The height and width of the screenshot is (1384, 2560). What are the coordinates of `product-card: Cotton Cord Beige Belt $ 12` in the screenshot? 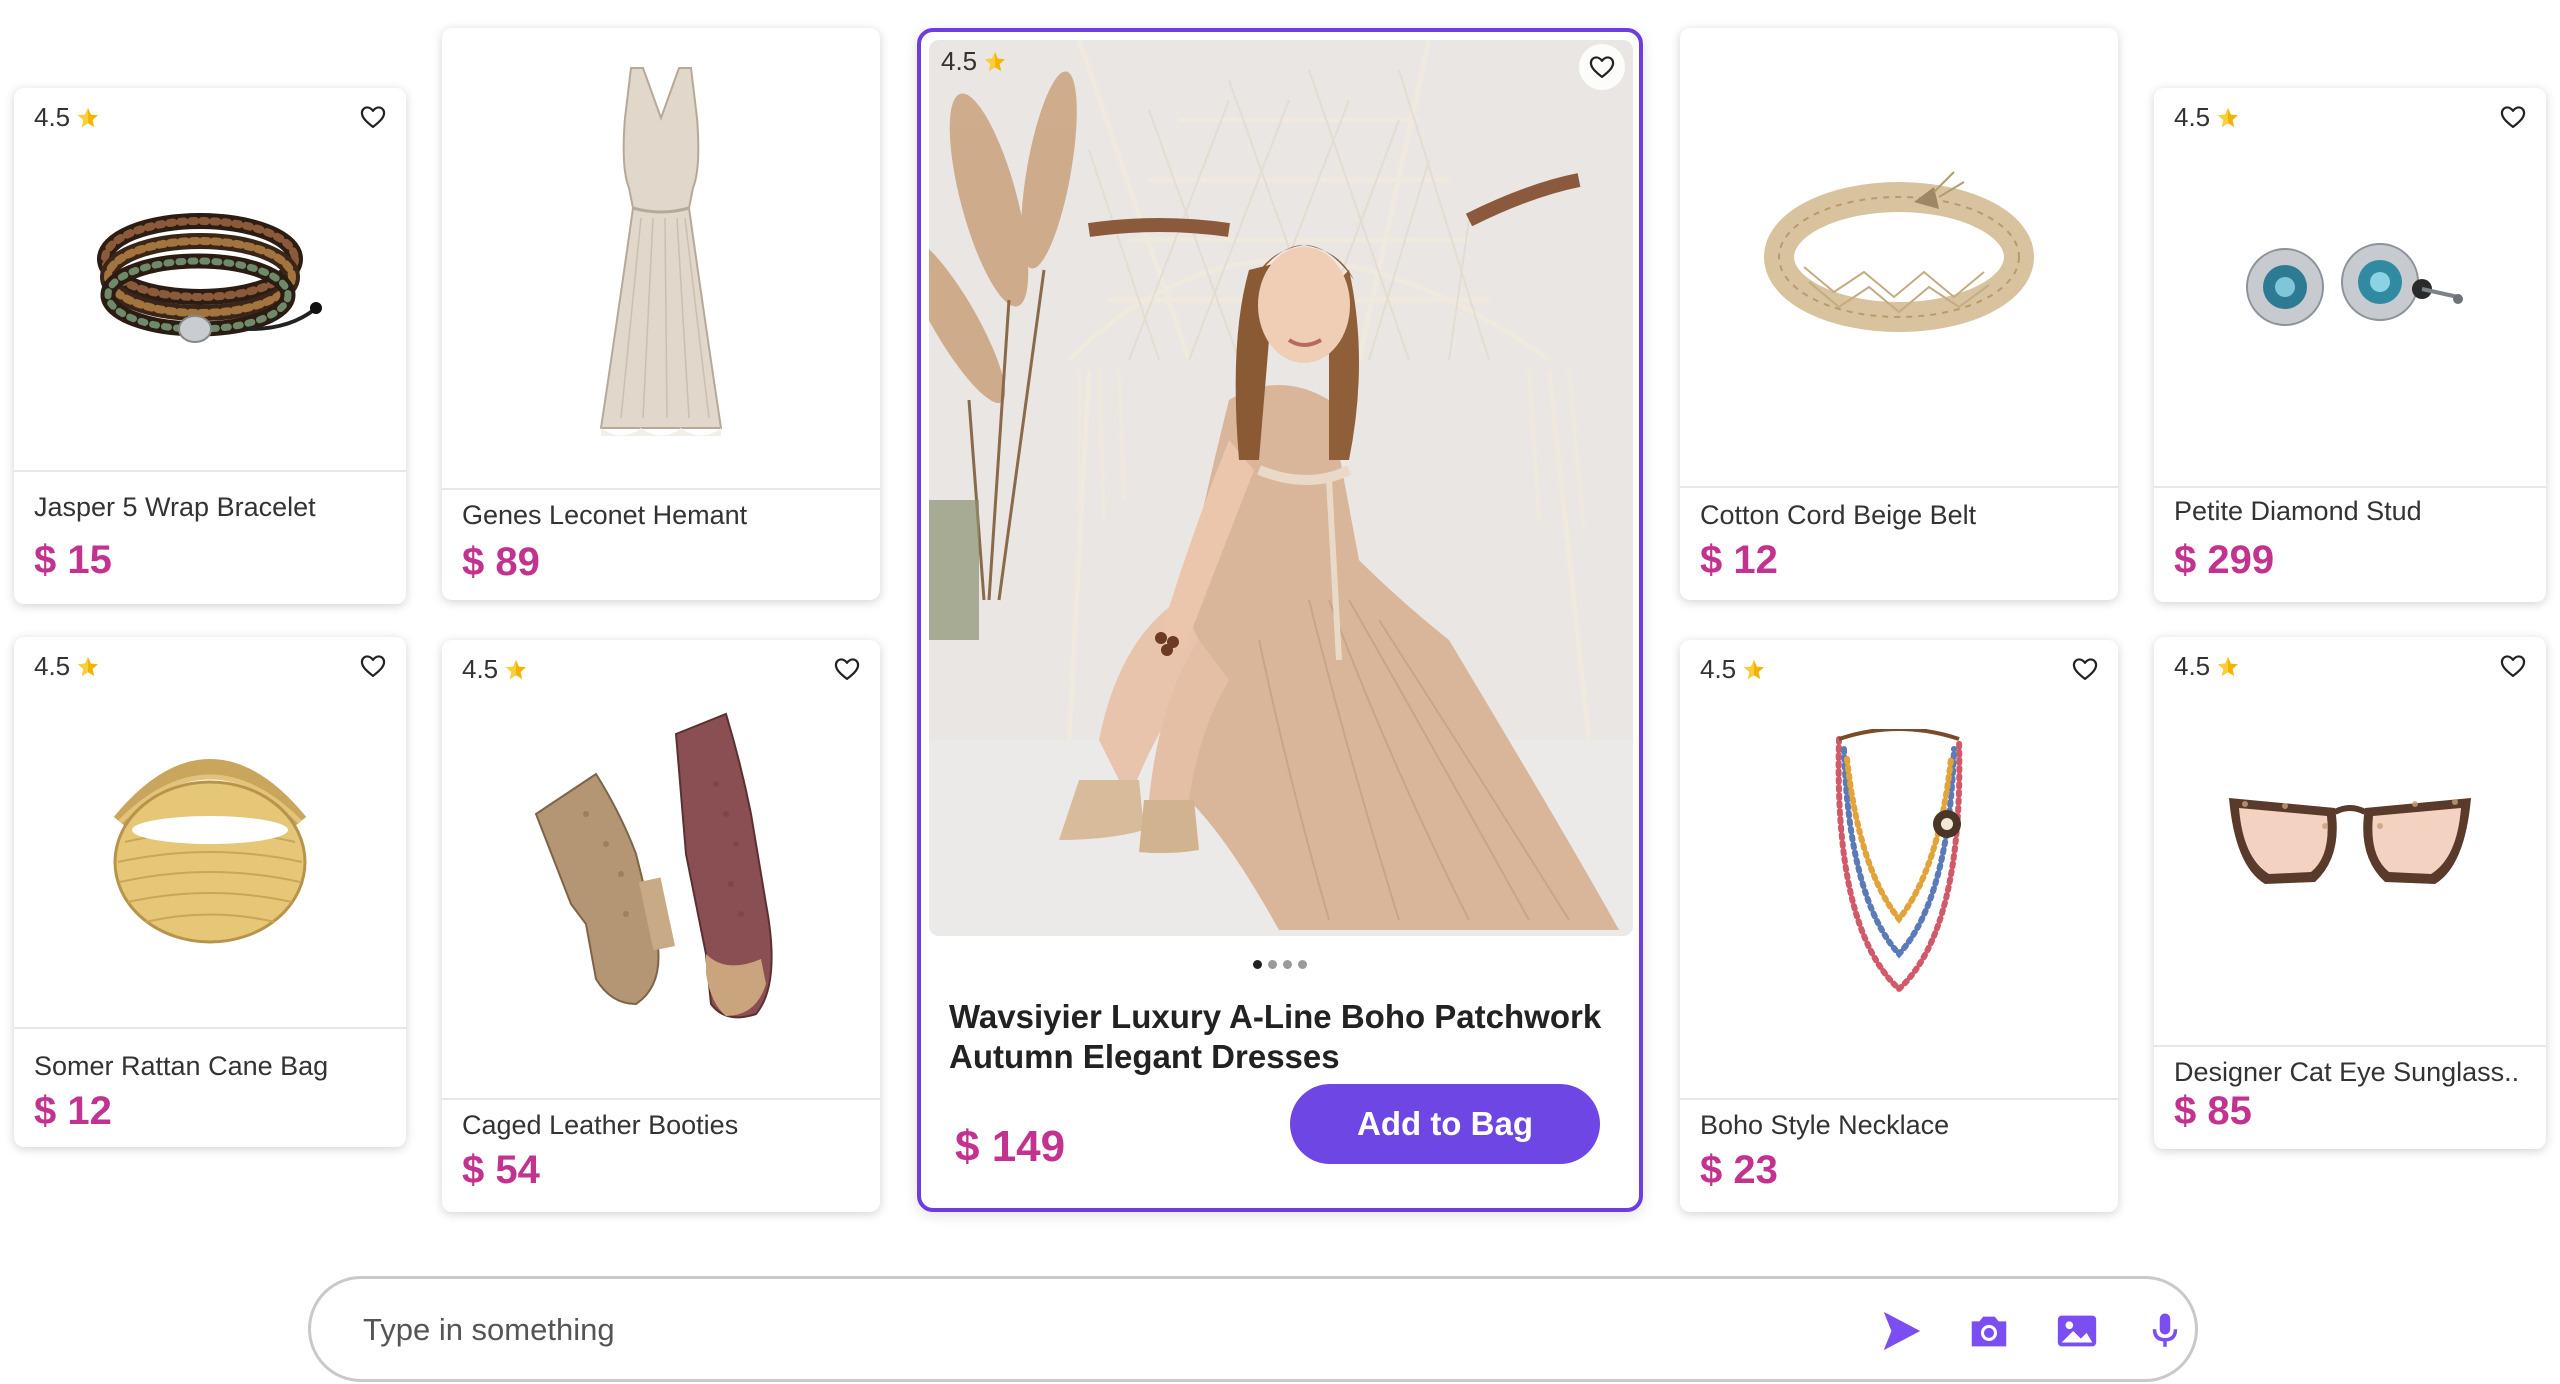 It's located at (1899, 314).